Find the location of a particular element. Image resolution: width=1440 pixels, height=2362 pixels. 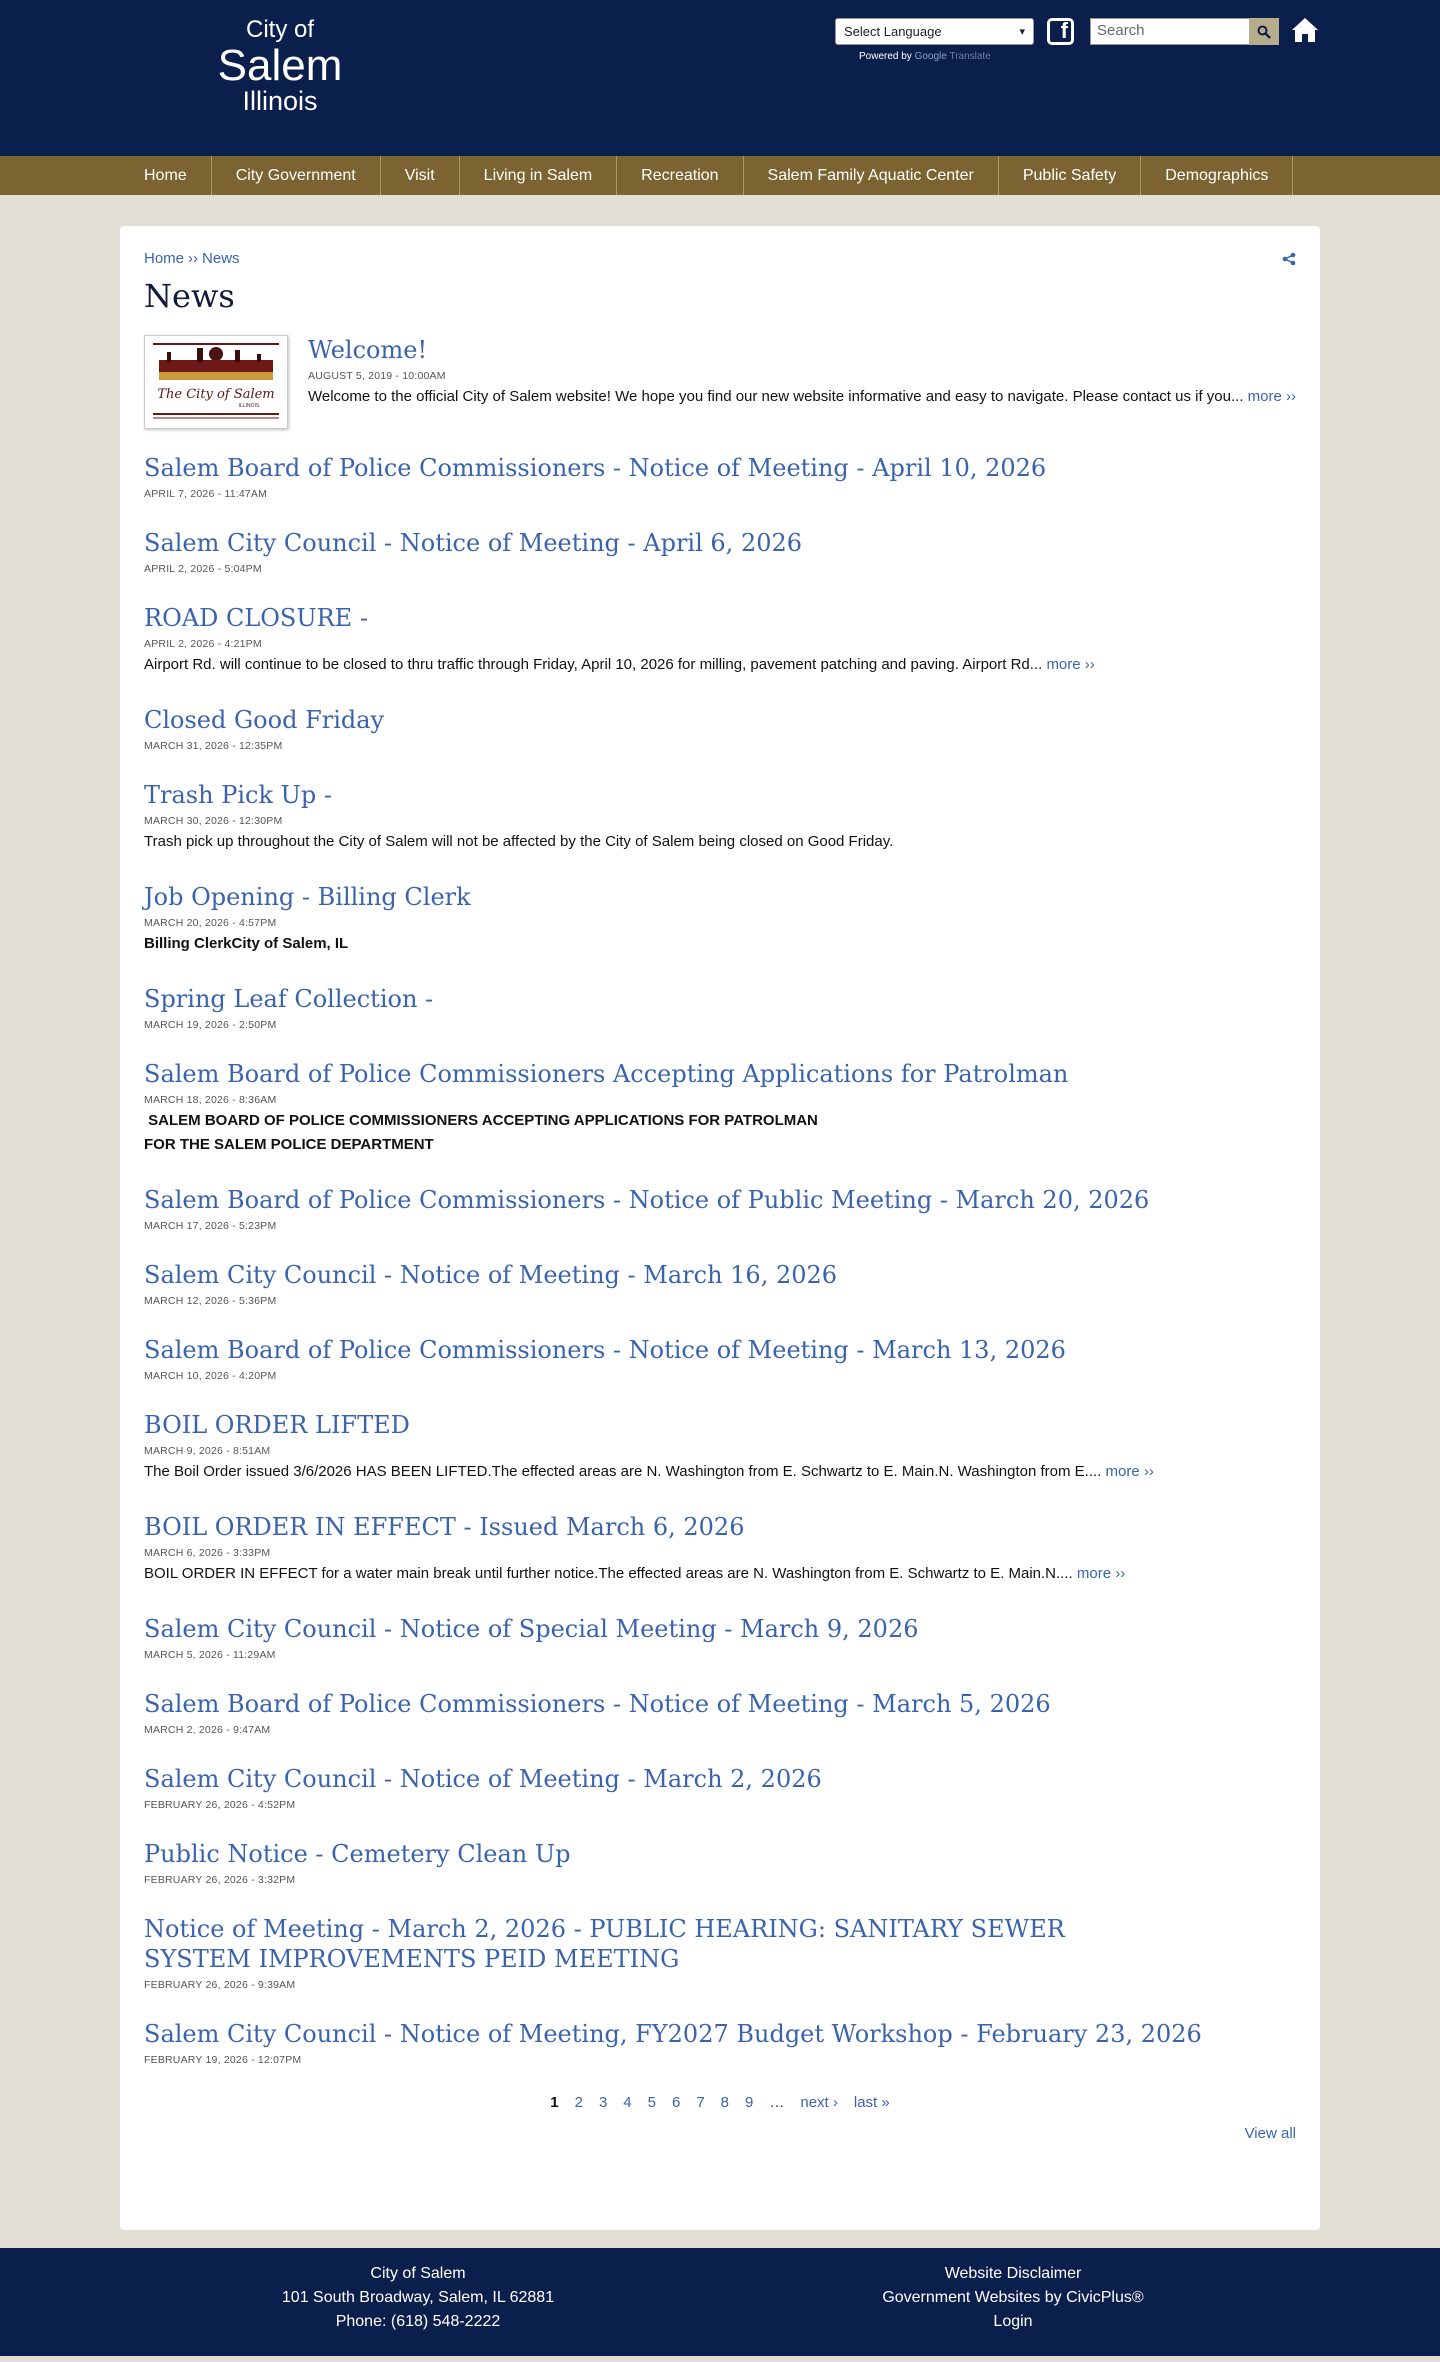

news-title: Trash Pick Up - is located at coordinates (720, 795).